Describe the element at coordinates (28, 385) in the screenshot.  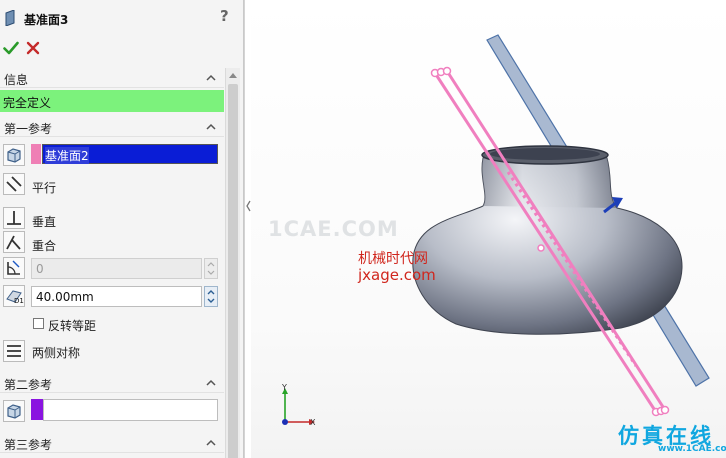
I see `second-reference-label: 第二参考` at that location.